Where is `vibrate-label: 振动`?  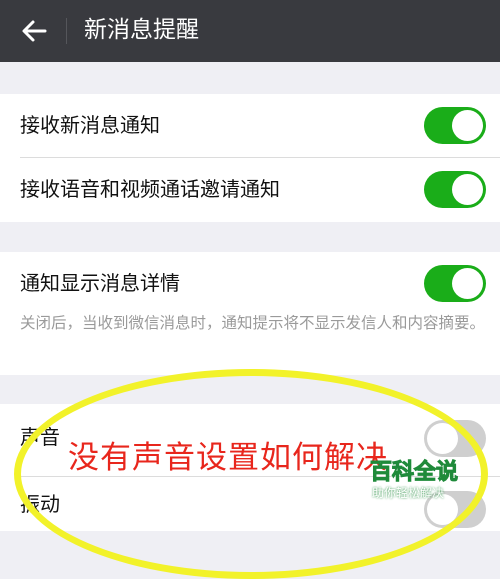
vibrate-label: 振动 is located at coordinates (40, 504).